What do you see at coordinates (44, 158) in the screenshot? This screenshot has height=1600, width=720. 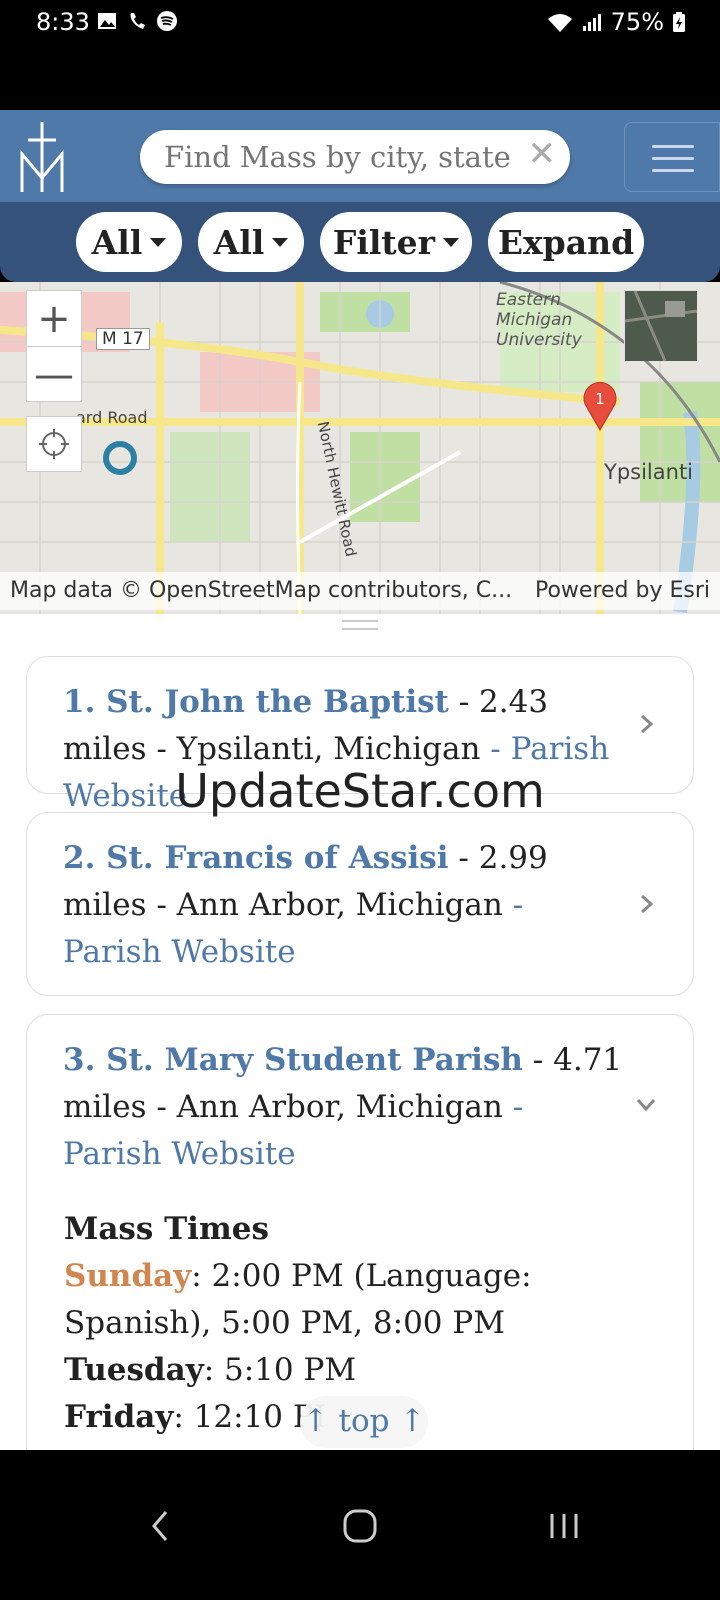 I see `mass-times-logo` at bounding box center [44, 158].